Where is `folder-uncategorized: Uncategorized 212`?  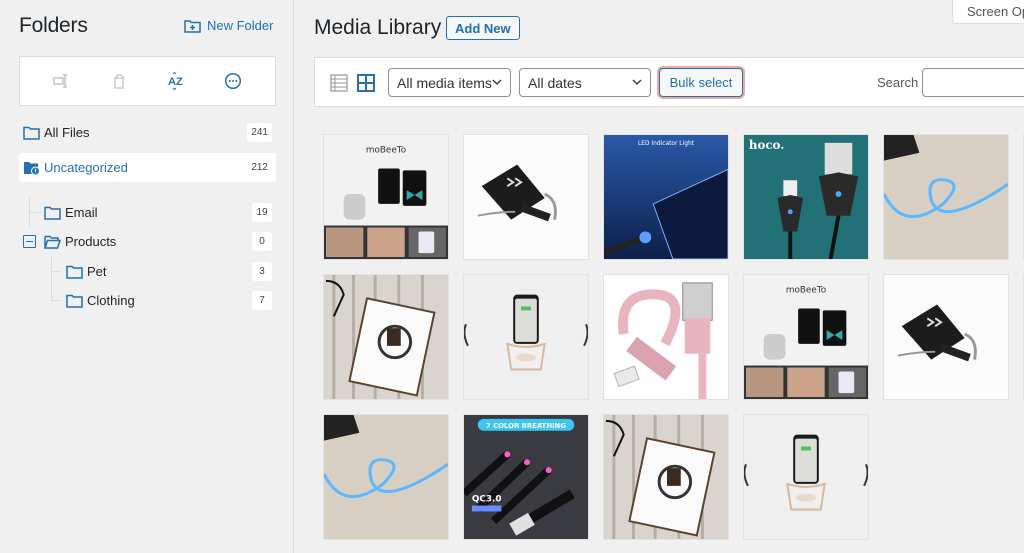 folder-uncategorized: Uncategorized 212 is located at coordinates (147, 167).